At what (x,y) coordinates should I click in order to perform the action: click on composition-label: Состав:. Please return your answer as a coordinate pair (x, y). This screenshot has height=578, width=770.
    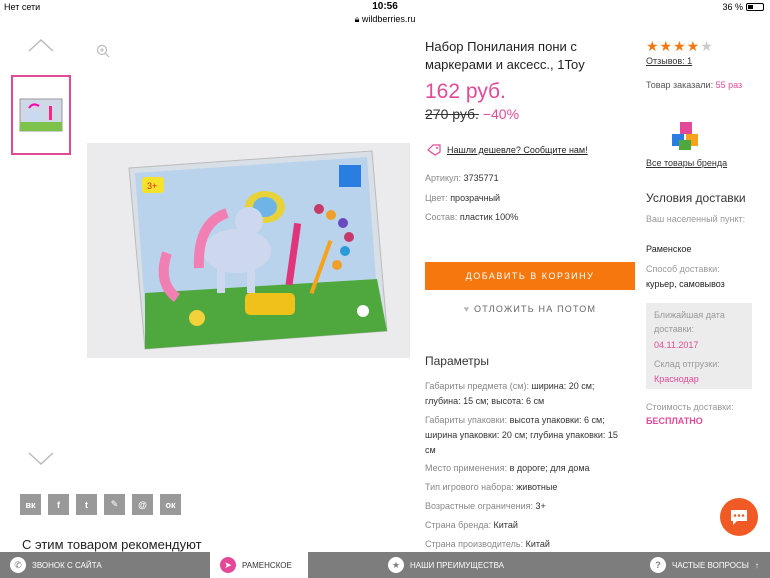
    Looking at the image, I should click on (441, 217).